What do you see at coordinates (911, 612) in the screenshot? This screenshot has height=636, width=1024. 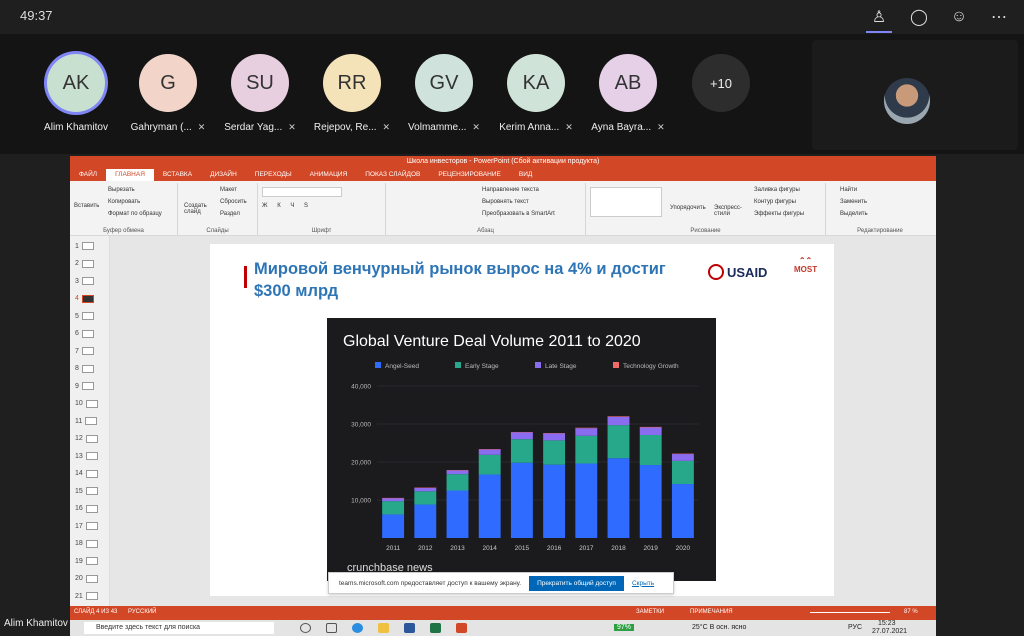 I see `zoom-level: 87 %` at bounding box center [911, 612].